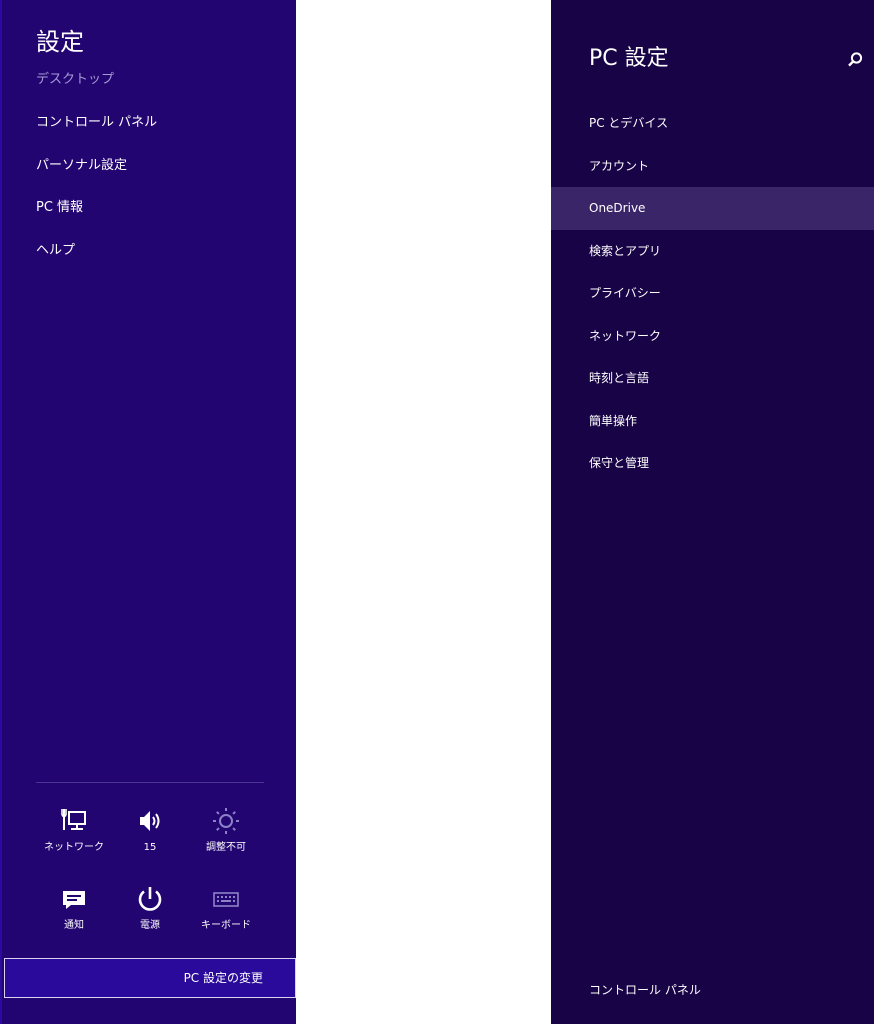  Describe the element at coordinates (226, 925) in the screenshot. I see `keyboard-tile-label: キーボード` at that location.